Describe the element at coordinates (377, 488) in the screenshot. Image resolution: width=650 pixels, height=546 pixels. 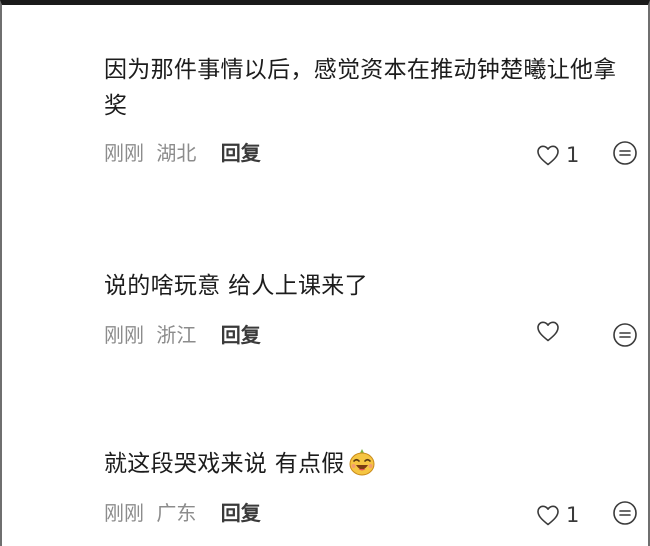
I see `comment-item: 就这段哭戏来说 有点假 刚刚 广东 回复 1` at that location.